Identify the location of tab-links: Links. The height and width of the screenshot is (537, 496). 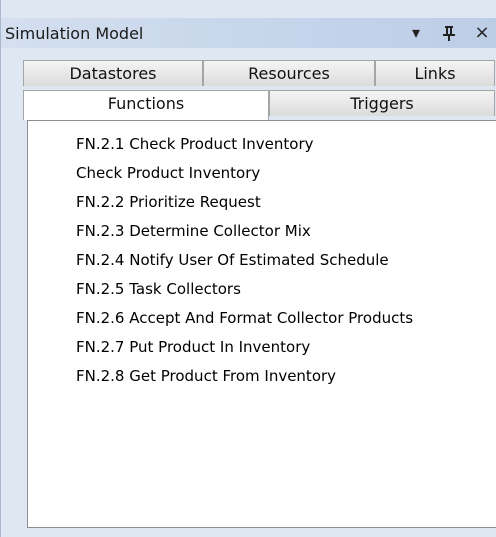
(435, 73).